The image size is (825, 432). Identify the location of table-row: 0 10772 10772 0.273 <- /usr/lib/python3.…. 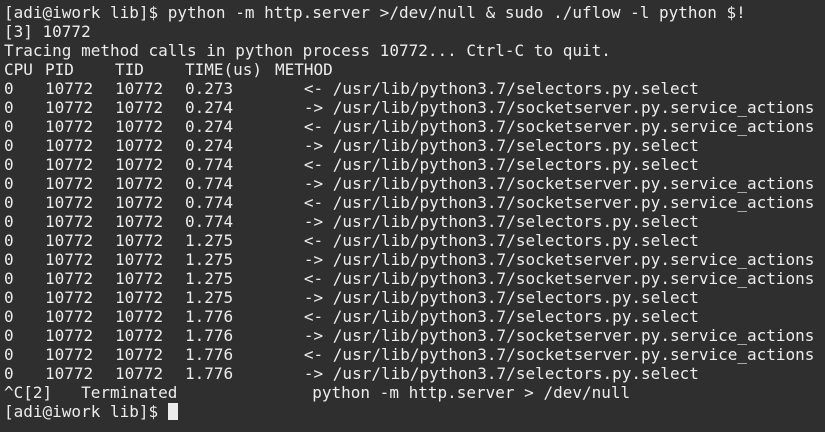
(414, 88).